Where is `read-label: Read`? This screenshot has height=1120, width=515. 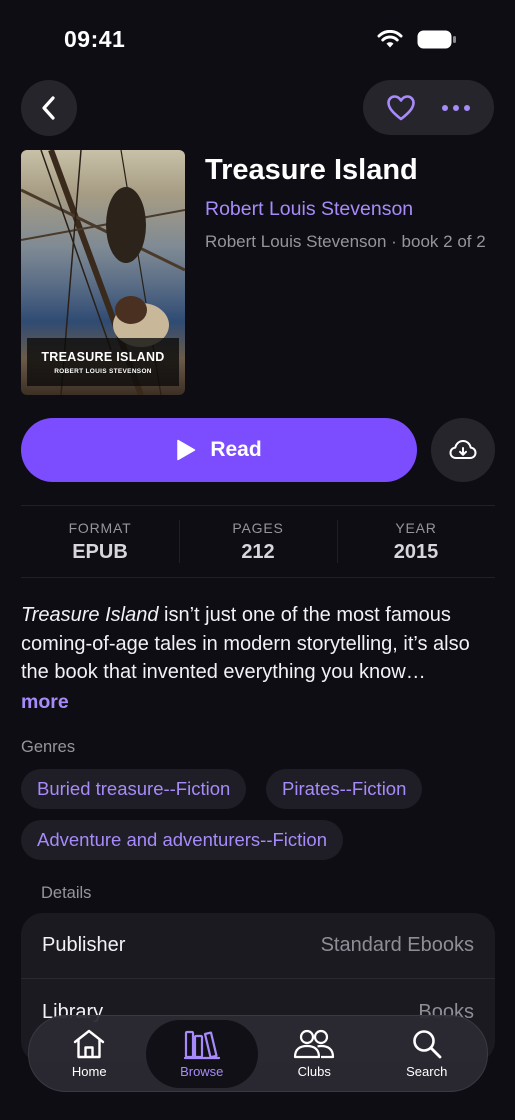 read-label: Read is located at coordinates (236, 449).